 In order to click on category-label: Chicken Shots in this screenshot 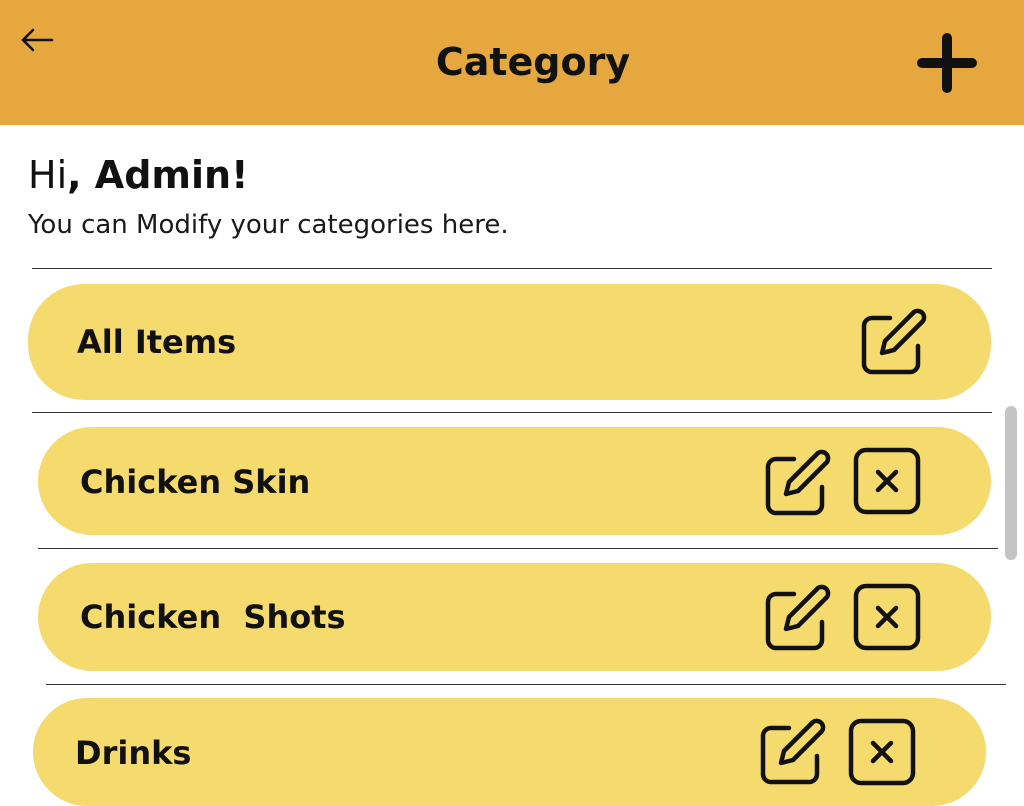, I will do `click(213, 617)`.